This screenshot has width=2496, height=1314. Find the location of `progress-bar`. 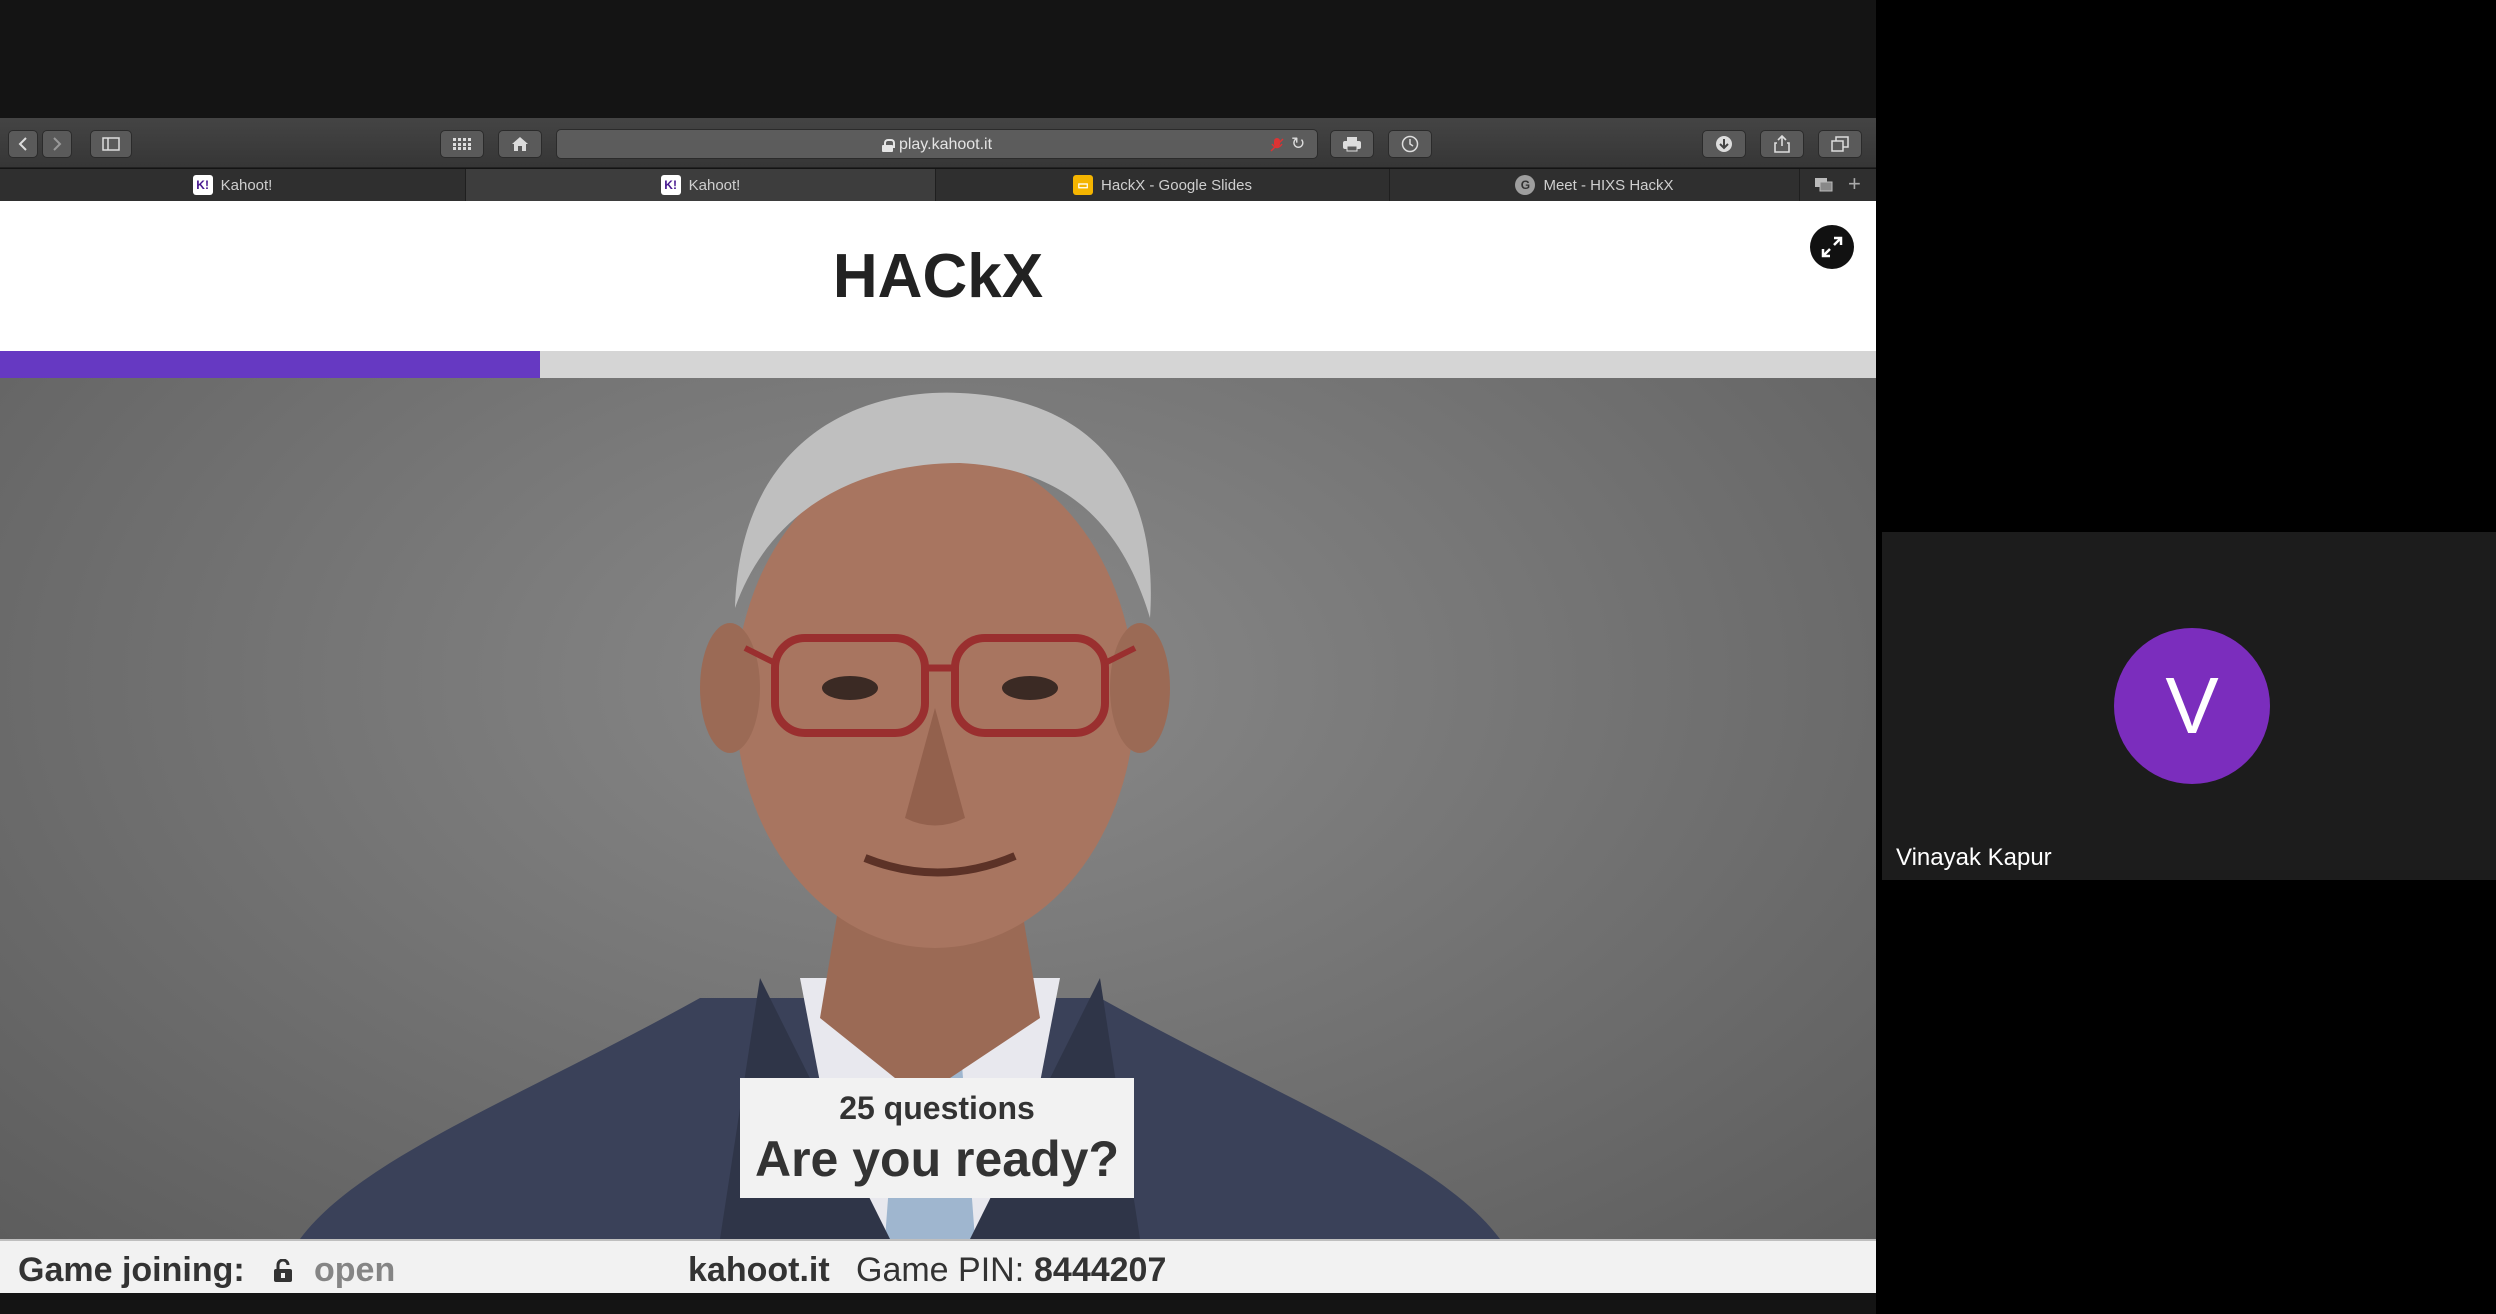

progress-bar is located at coordinates (938, 364).